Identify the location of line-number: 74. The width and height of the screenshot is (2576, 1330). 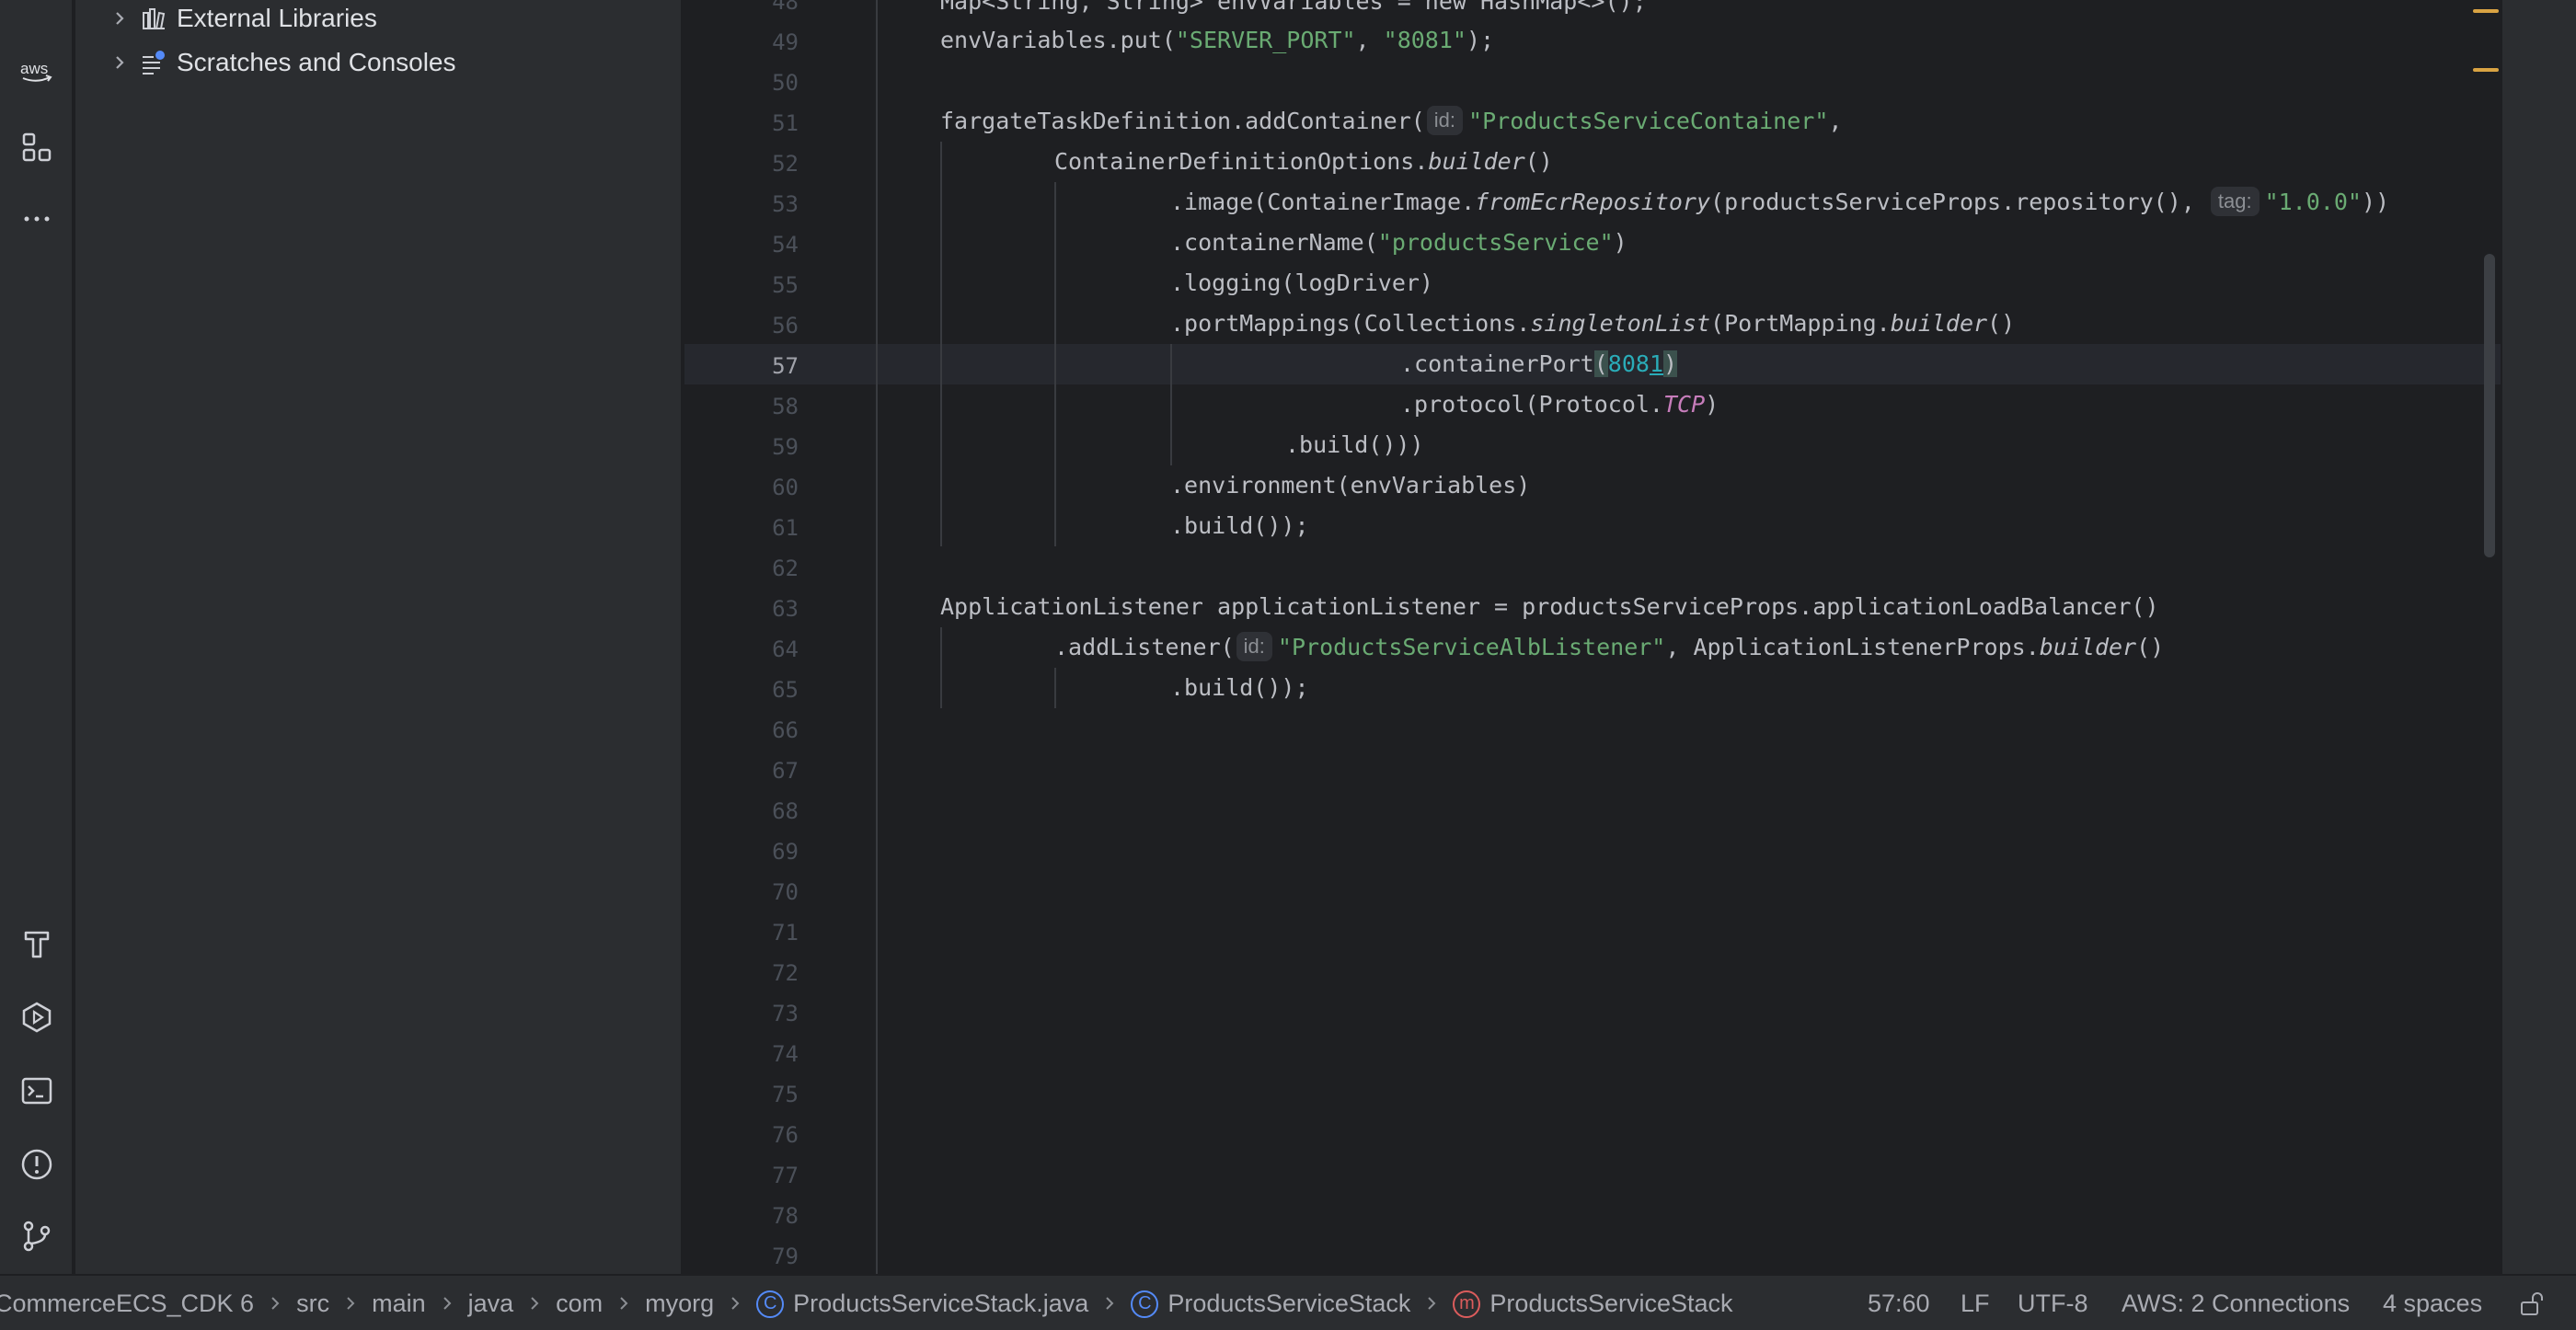
(753, 1054).